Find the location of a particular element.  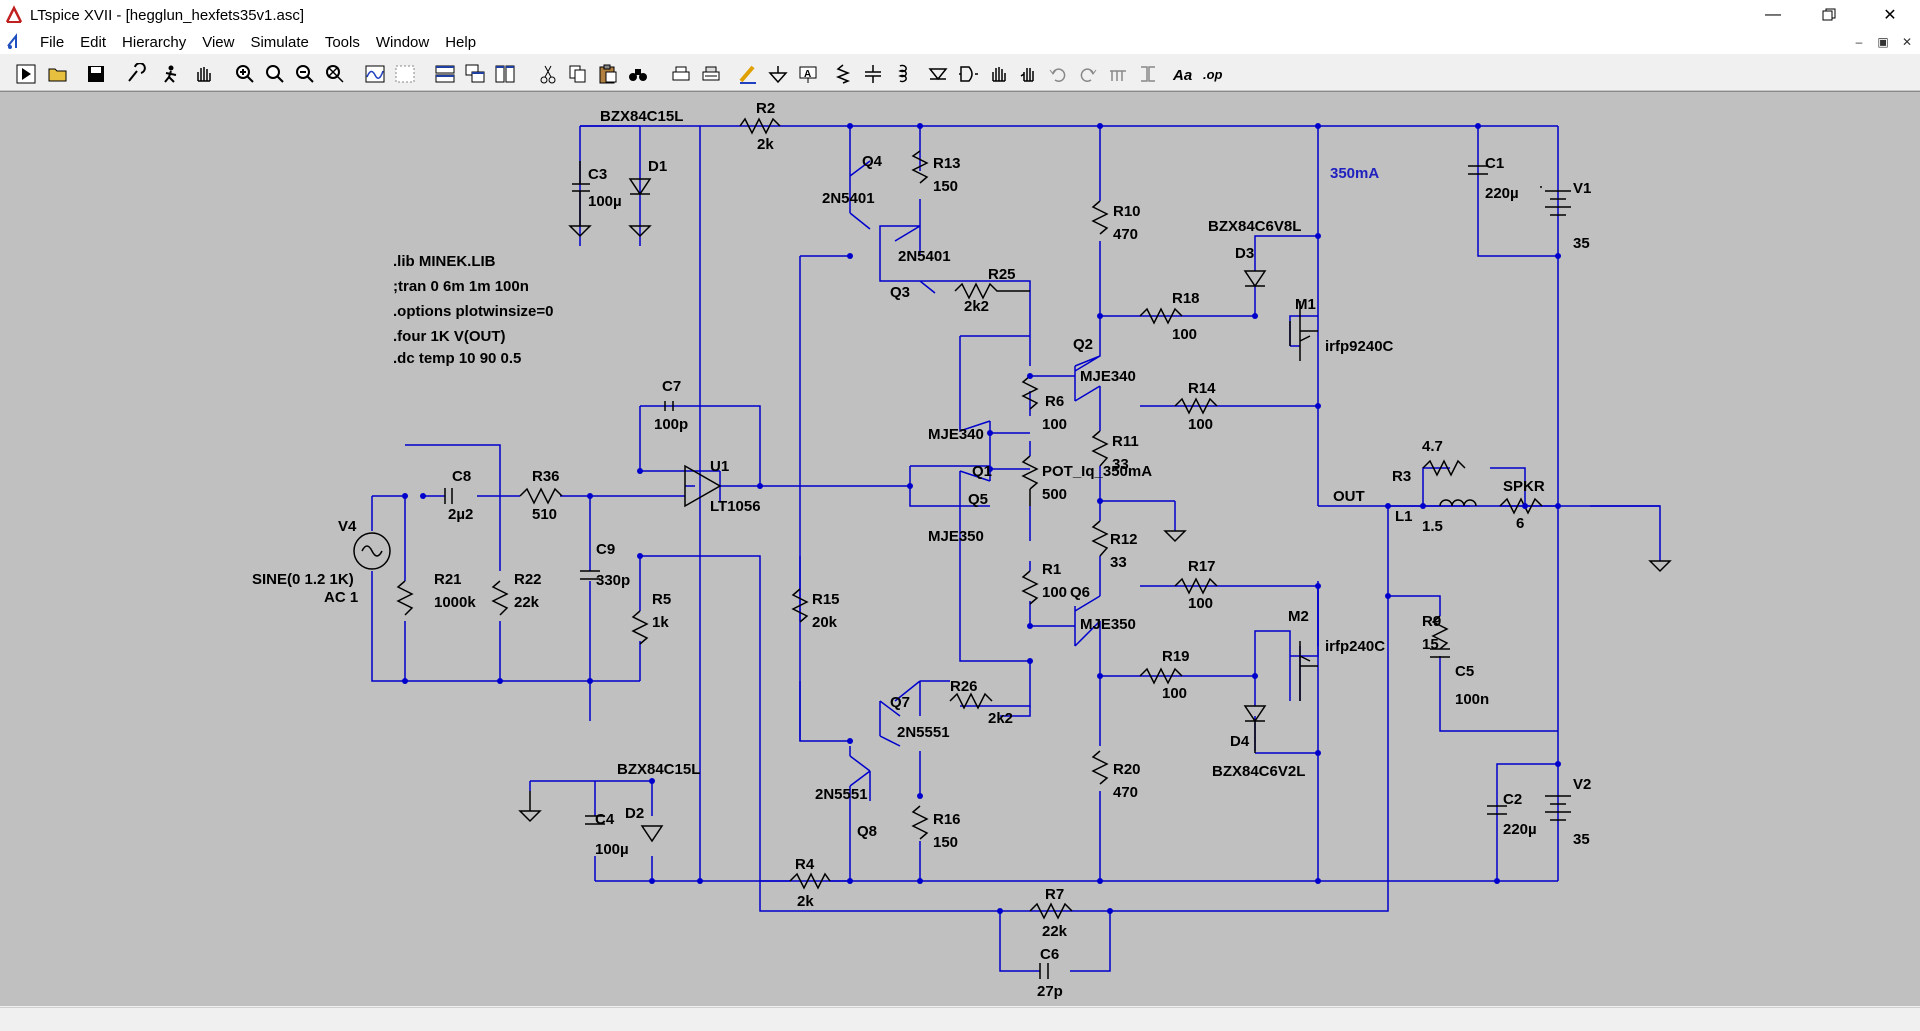

zoom-fit-button is located at coordinates (335, 74).